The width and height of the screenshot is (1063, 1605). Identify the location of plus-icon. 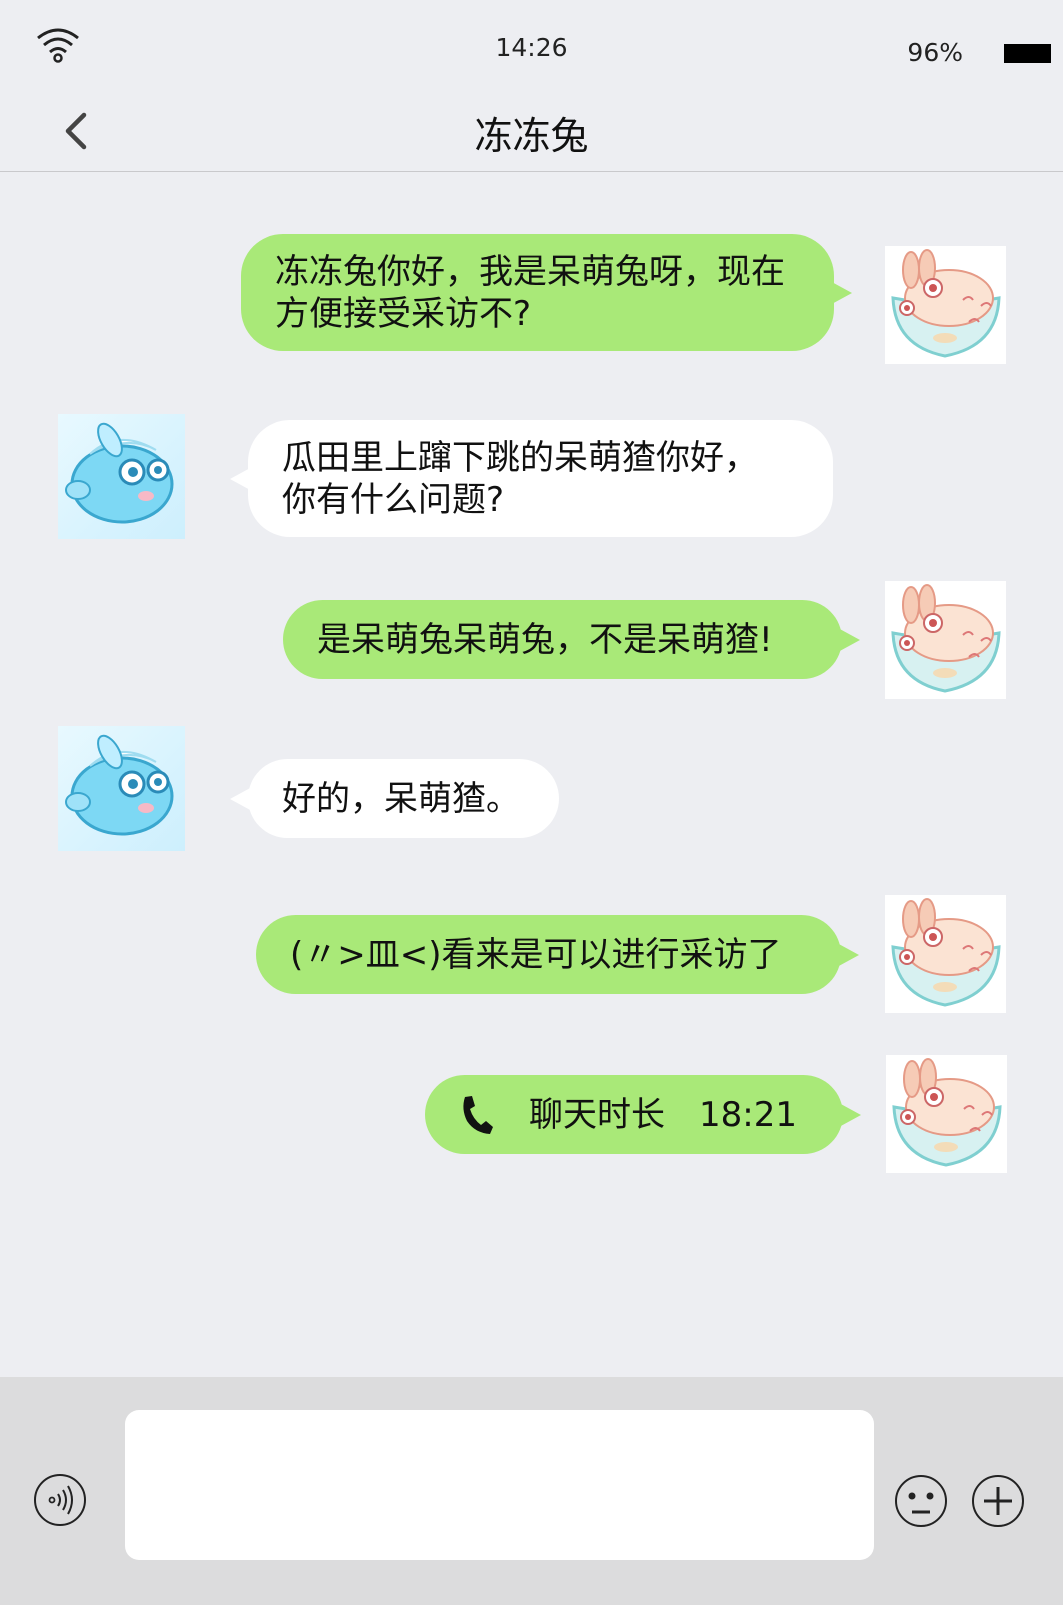
(998, 1501).